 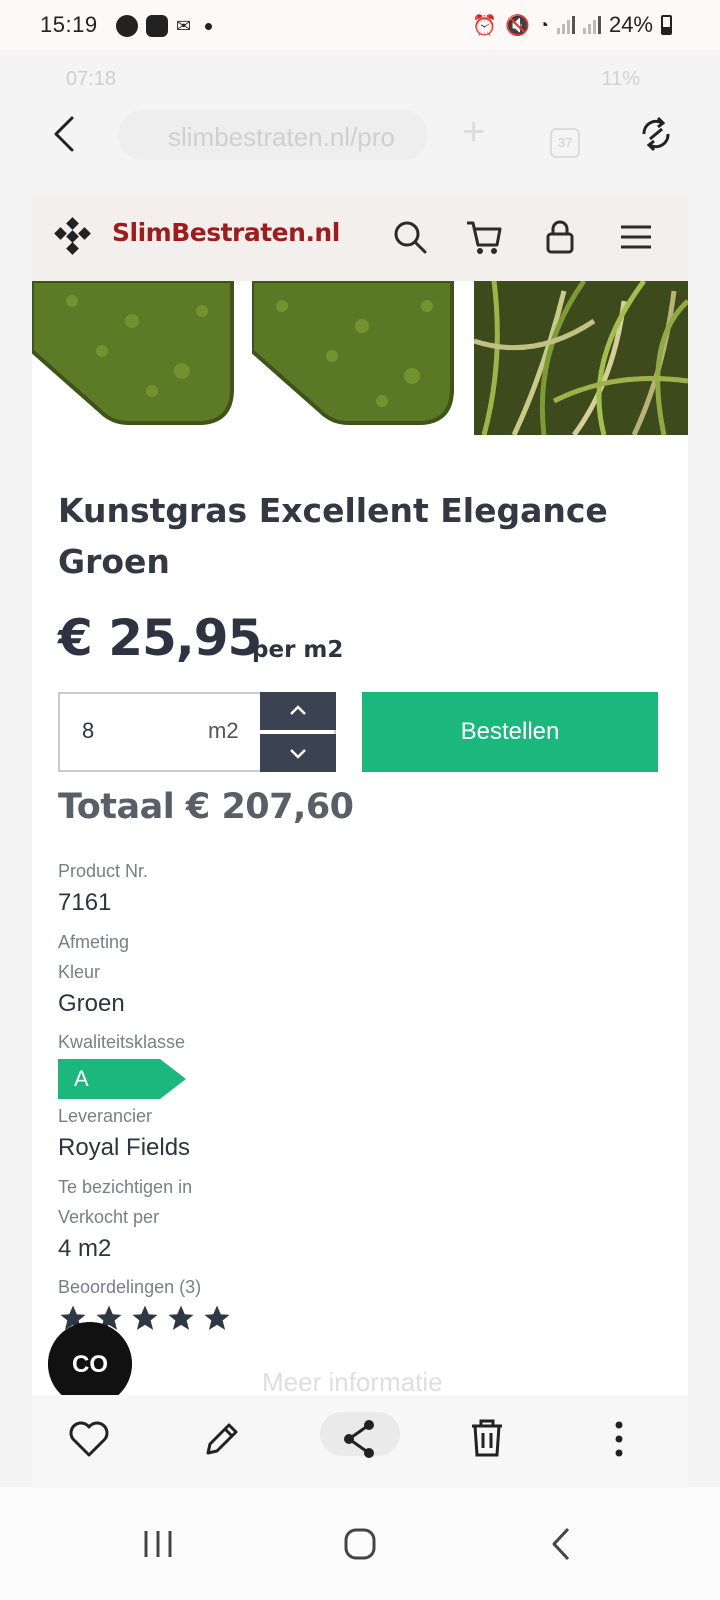 I want to click on battery-percent: 24%, so click(x=630, y=24).